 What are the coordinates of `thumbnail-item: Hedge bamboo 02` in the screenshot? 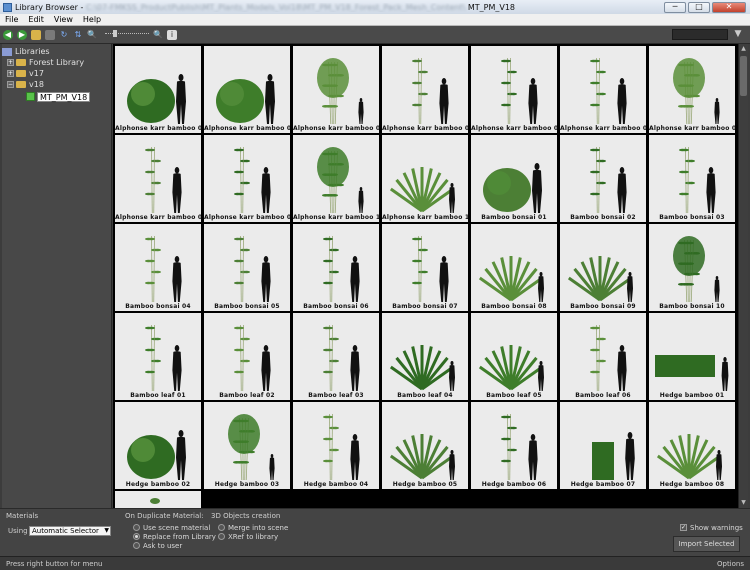 It's located at (158, 445).